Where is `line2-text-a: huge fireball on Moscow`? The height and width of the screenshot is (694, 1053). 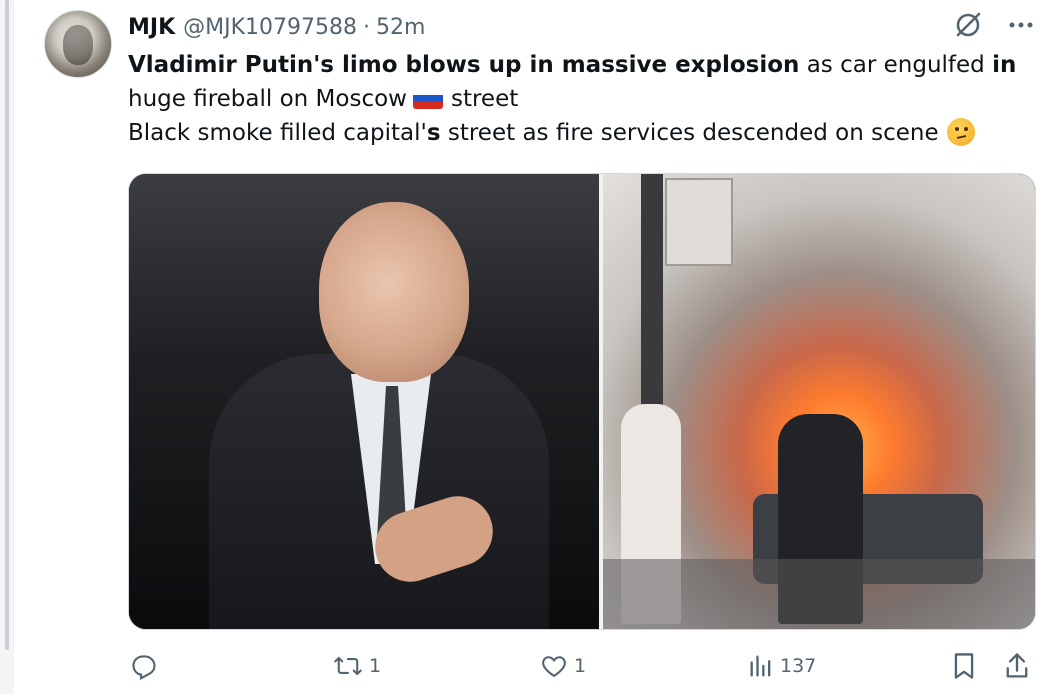 line2-text-a: huge fireball on Moscow is located at coordinates (267, 99).